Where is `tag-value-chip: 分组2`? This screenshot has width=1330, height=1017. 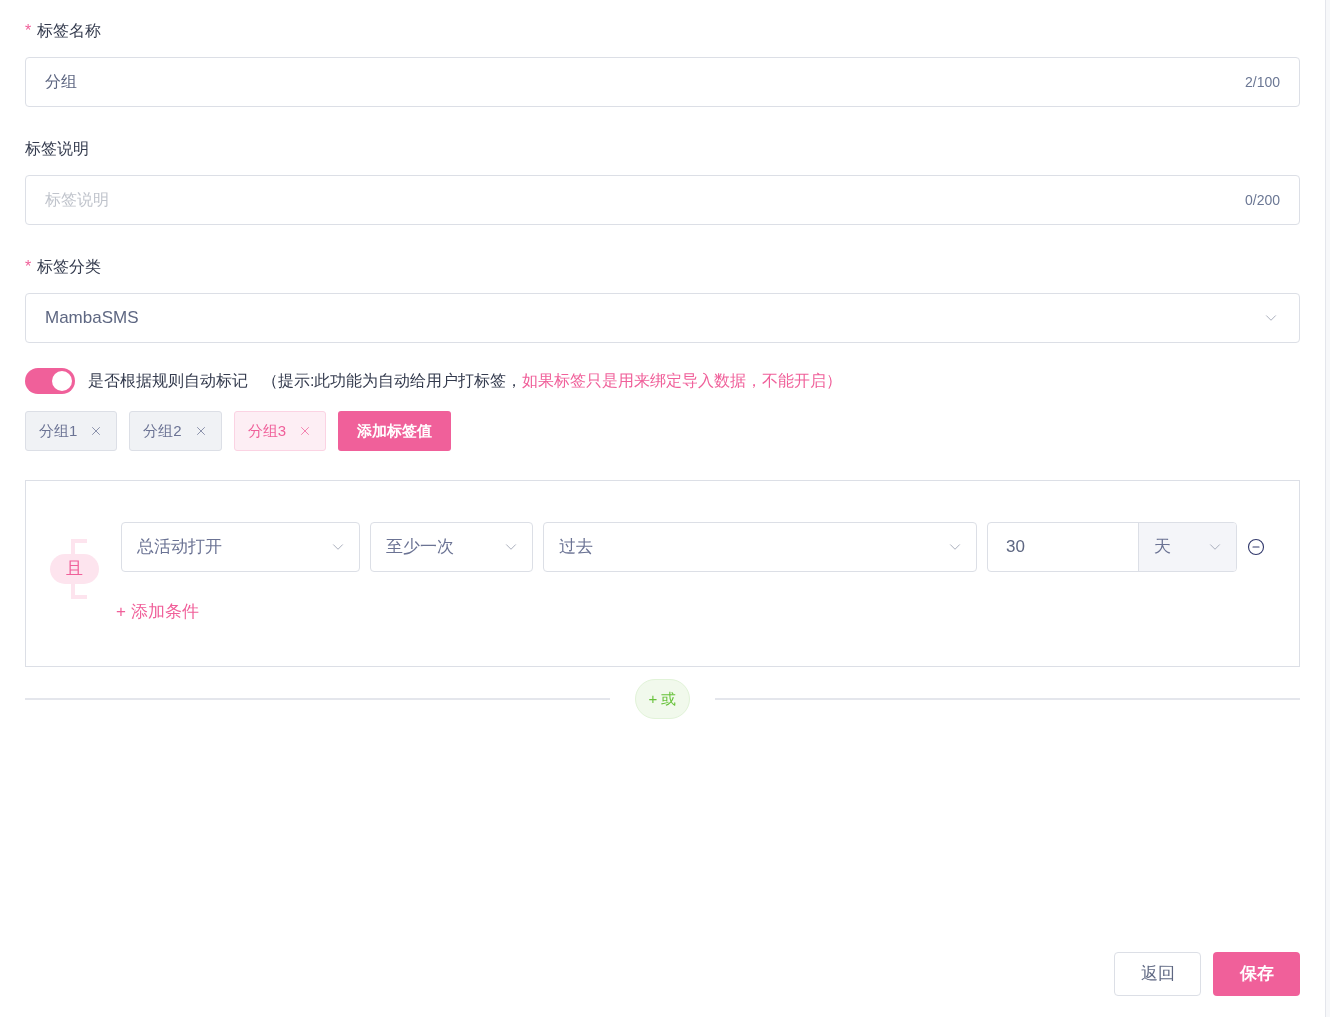 tag-value-chip: 分组2 is located at coordinates (175, 431).